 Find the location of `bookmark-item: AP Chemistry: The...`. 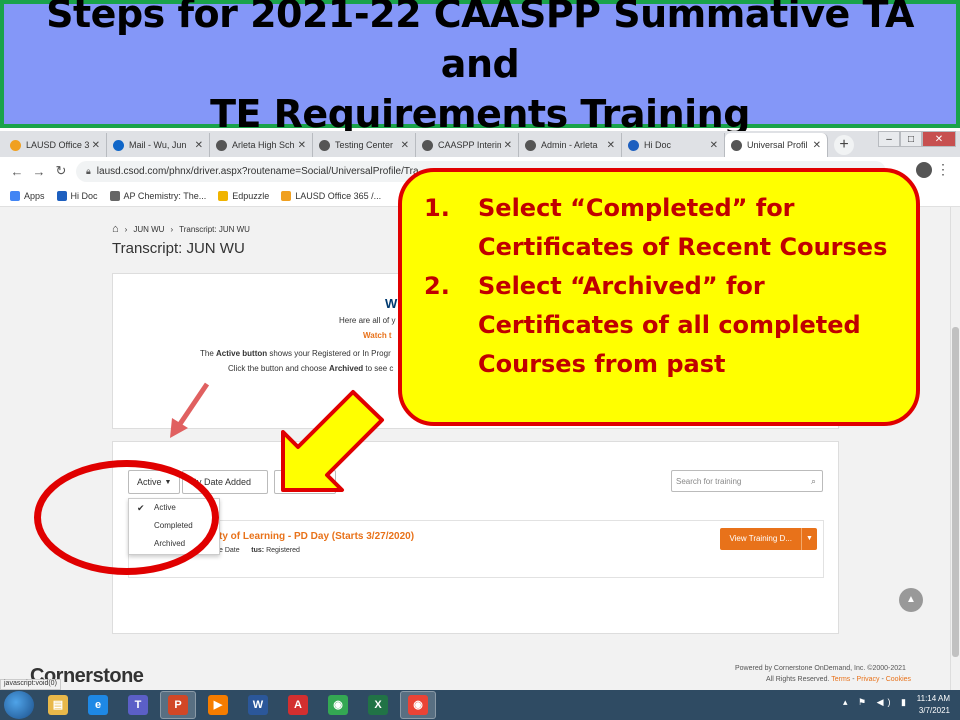

bookmark-item: AP Chemistry: The... is located at coordinates (158, 195).